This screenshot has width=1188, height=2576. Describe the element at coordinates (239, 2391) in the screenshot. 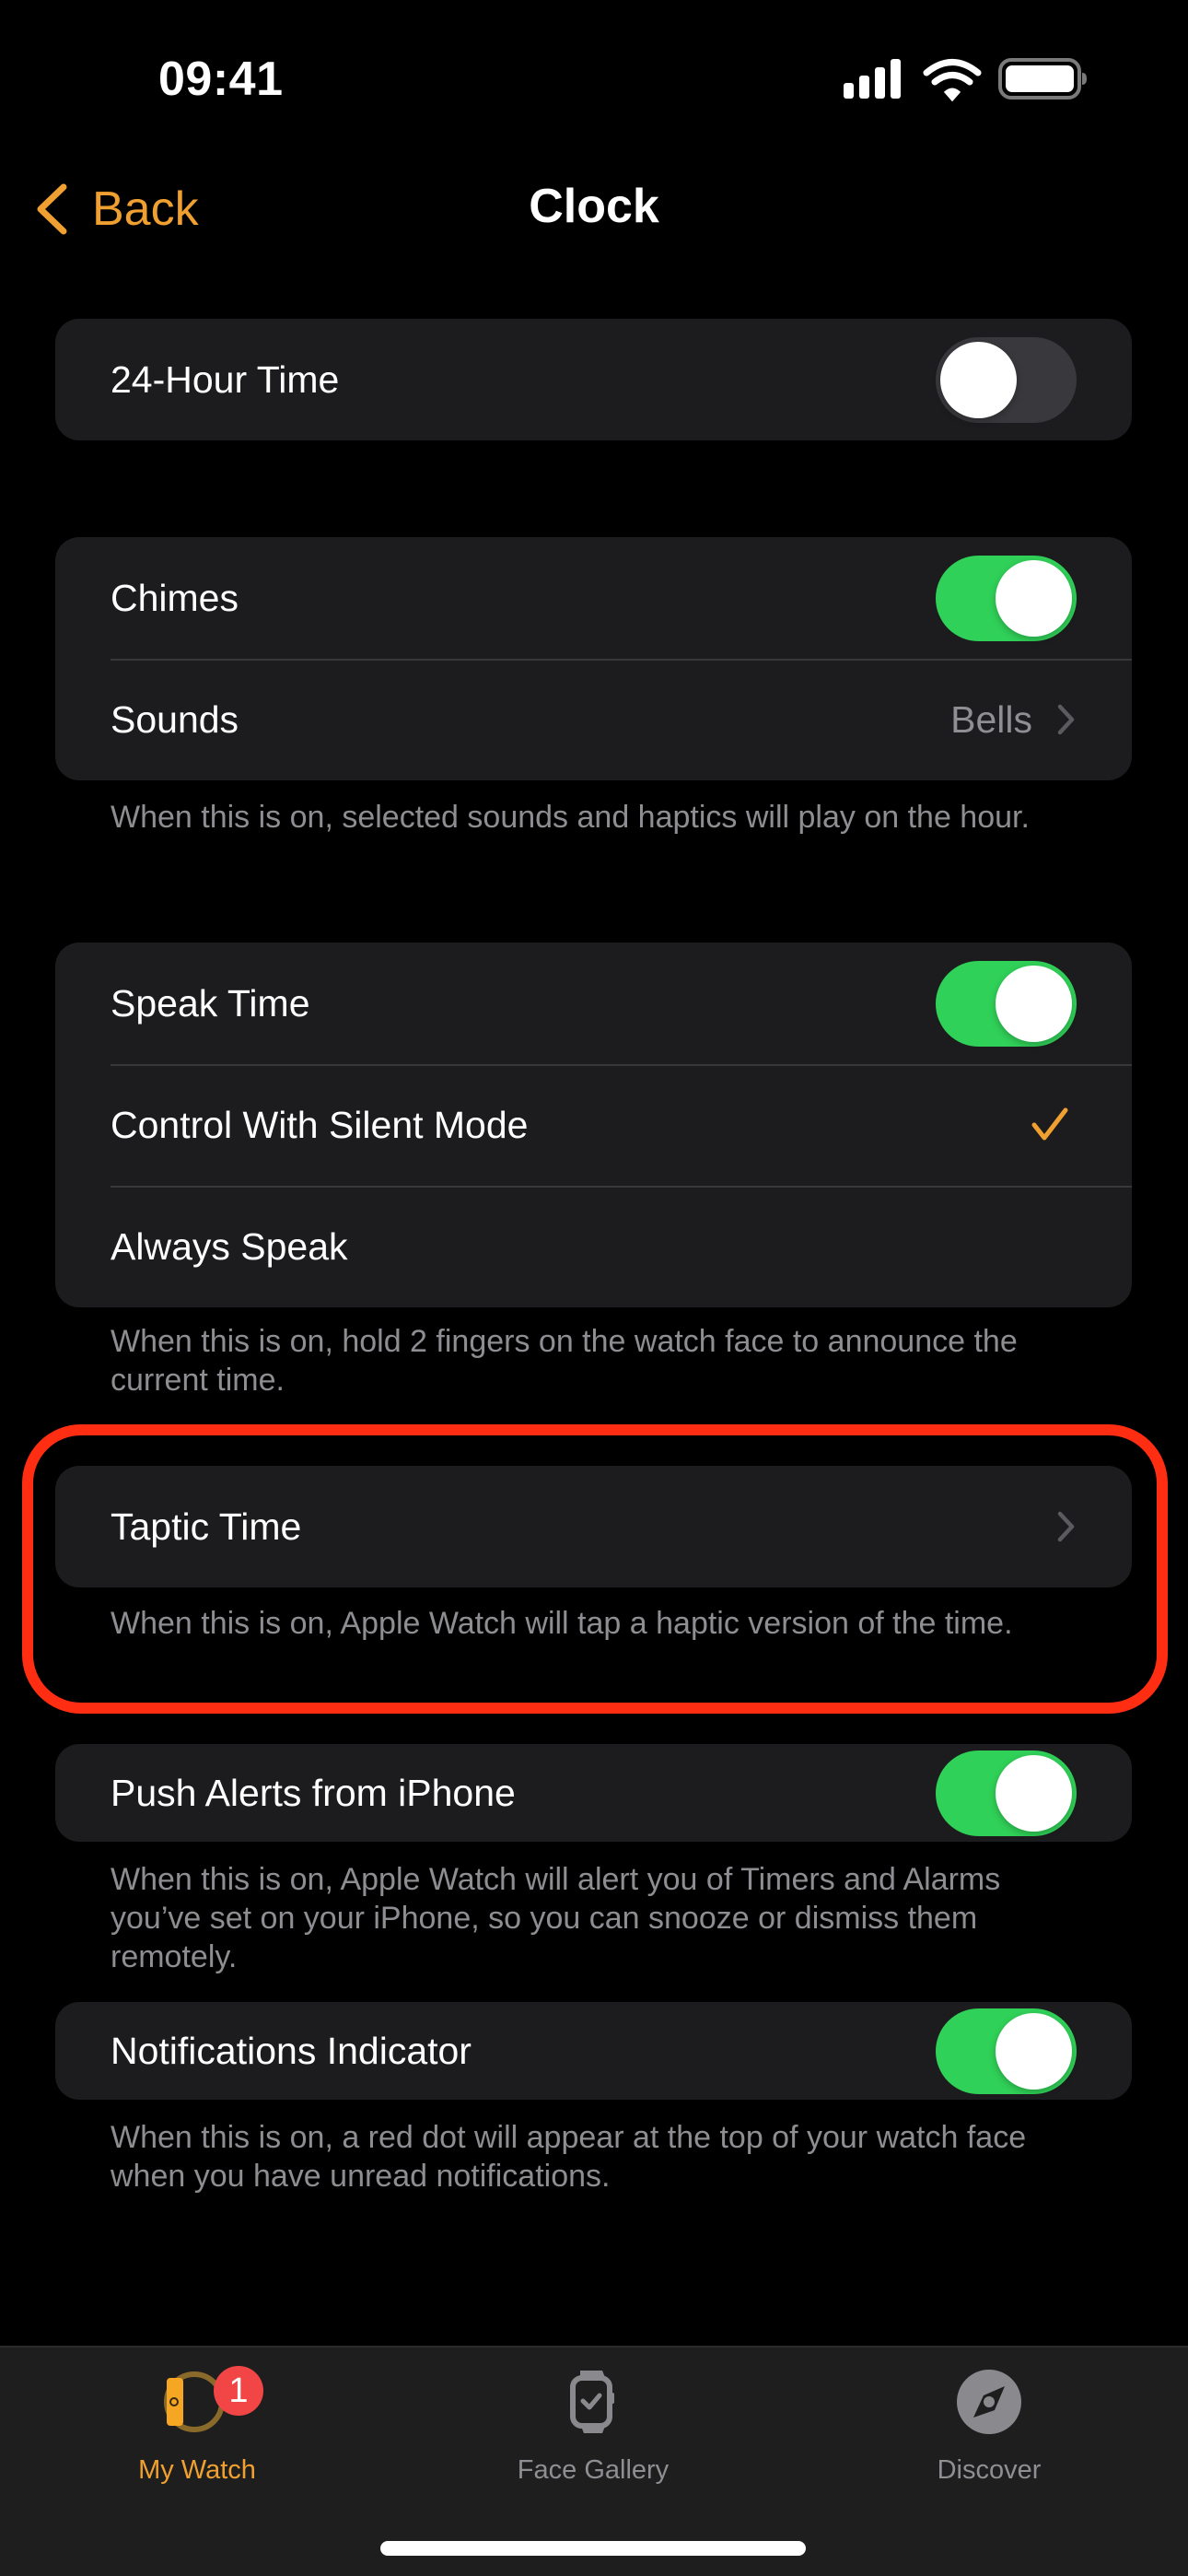

I see `notification-badge: 1` at that location.